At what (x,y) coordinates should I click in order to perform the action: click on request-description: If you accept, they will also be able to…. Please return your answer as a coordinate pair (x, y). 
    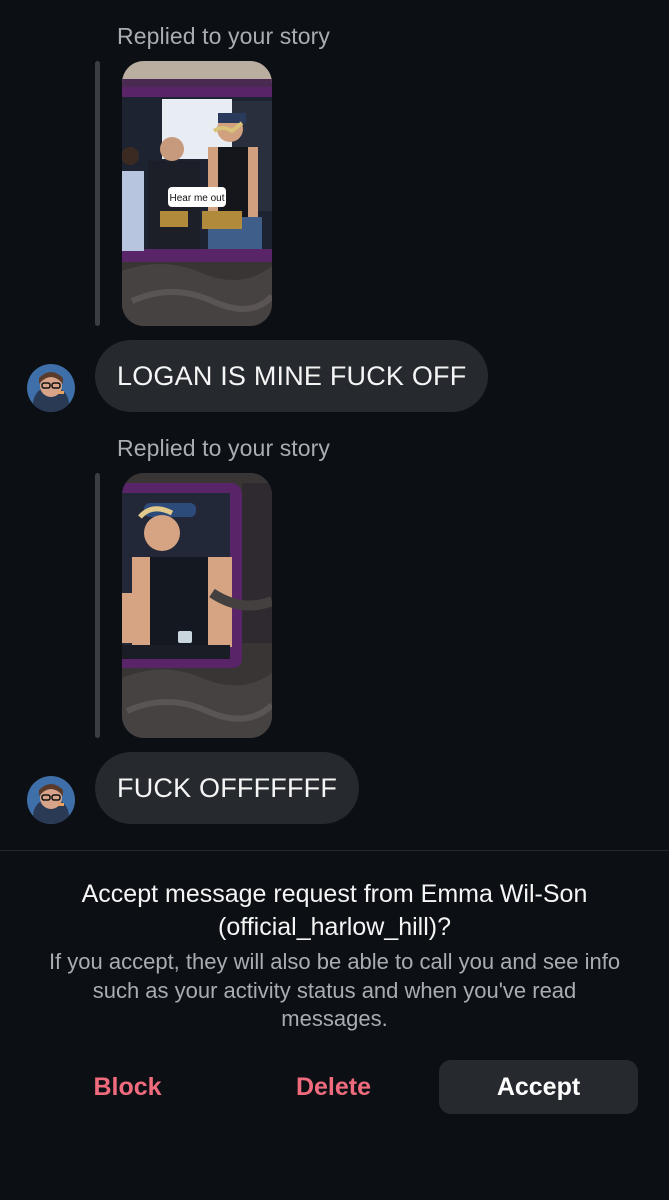
    Looking at the image, I should click on (334, 990).